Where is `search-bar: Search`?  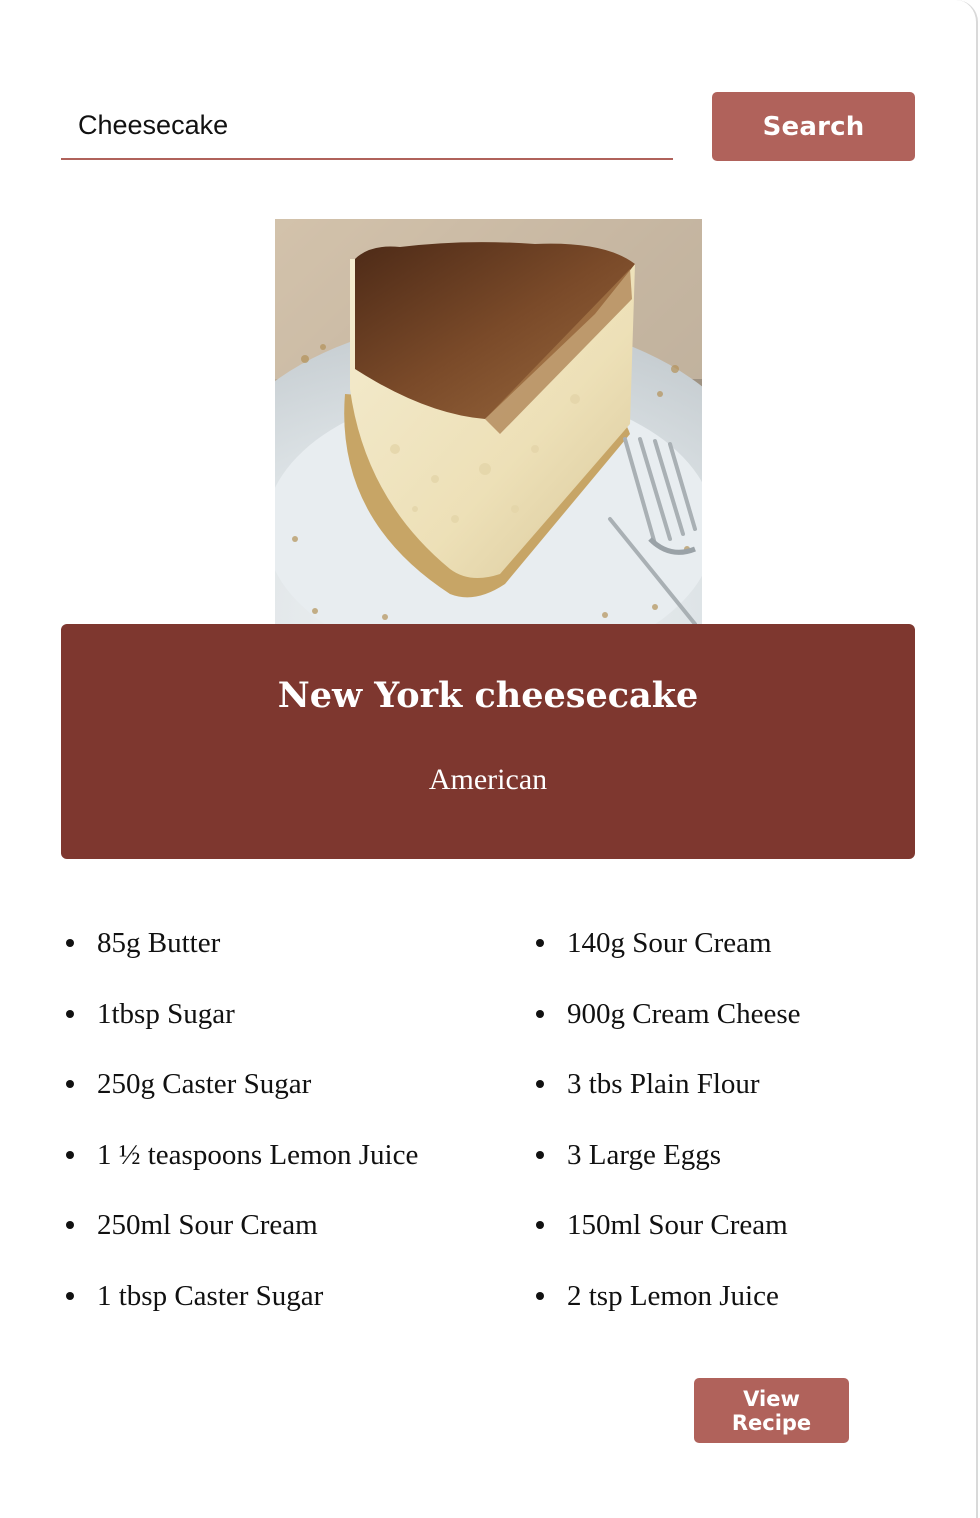
search-bar: Search is located at coordinates (488, 127).